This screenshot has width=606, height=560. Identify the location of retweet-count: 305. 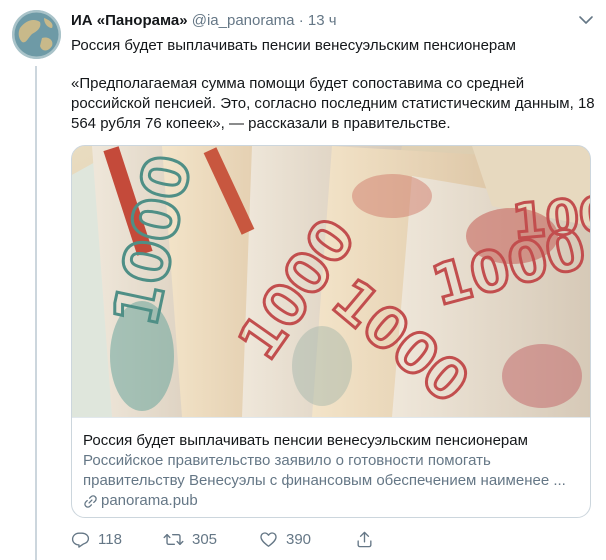
(205, 539).